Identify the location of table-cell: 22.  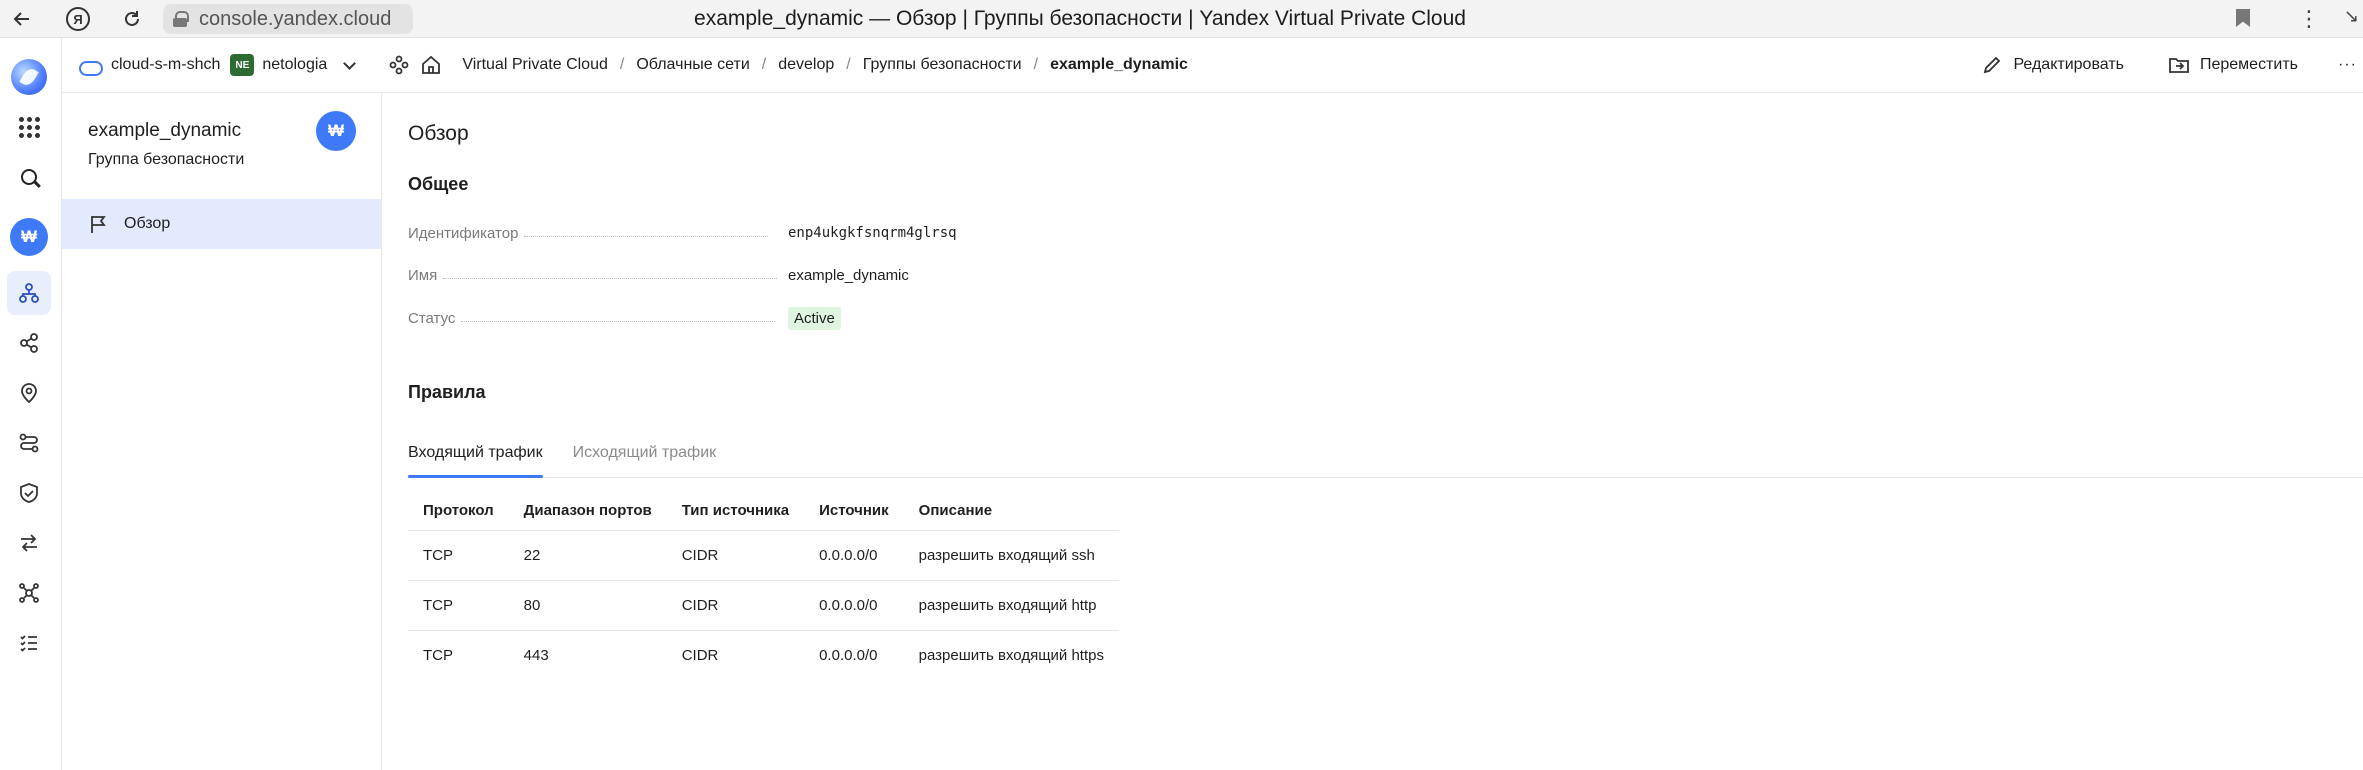
(587, 555).